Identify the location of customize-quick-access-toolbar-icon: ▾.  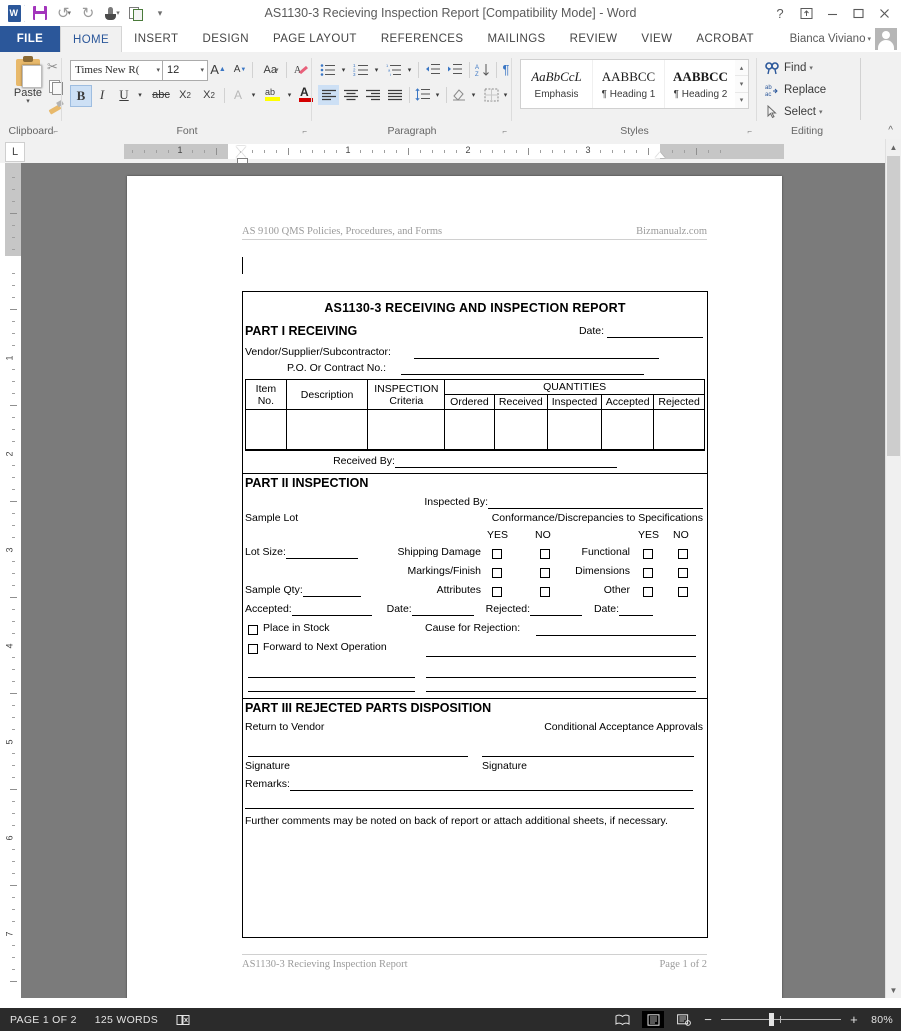
(160, 13).